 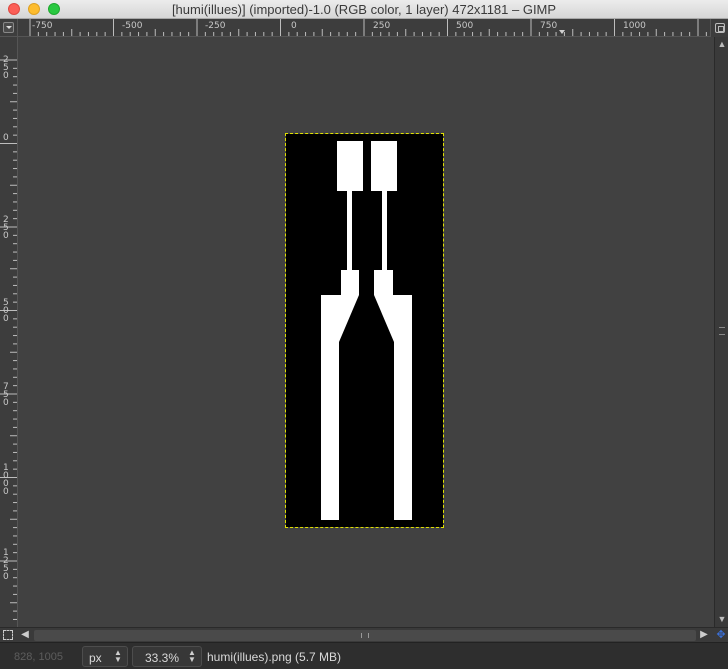 I want to click on navigate-icon, so click(x=720, y=28).